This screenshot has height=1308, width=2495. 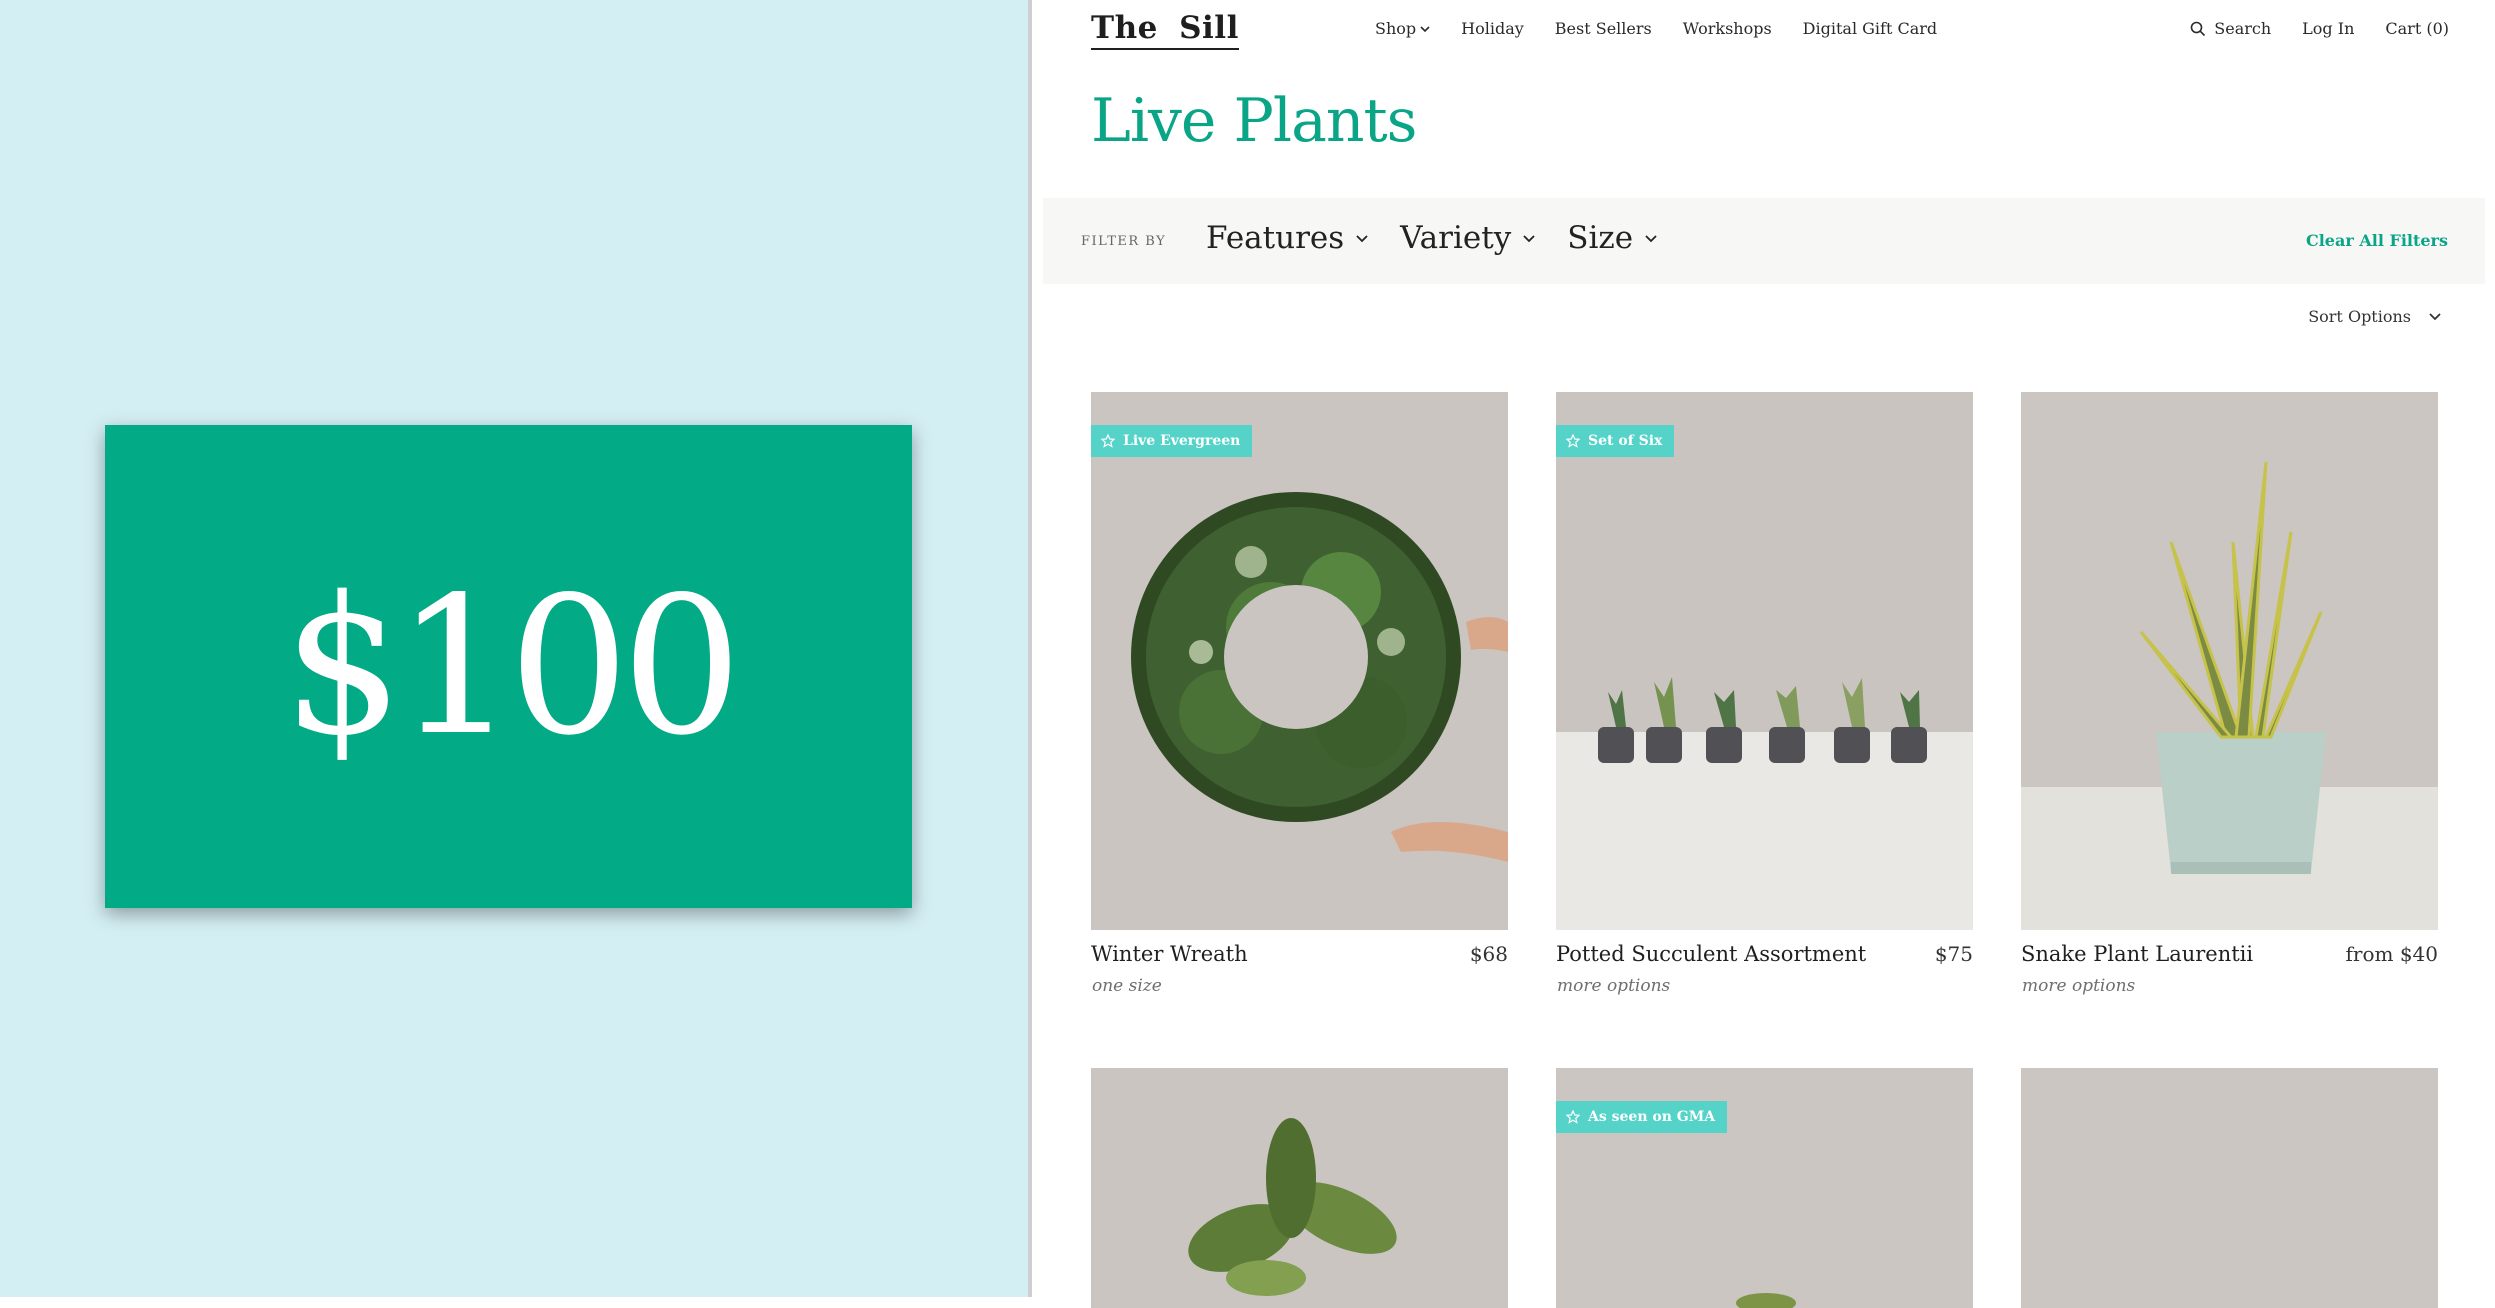 I want to click on product-badge: Set of Six, so click(x=1615, y=441).